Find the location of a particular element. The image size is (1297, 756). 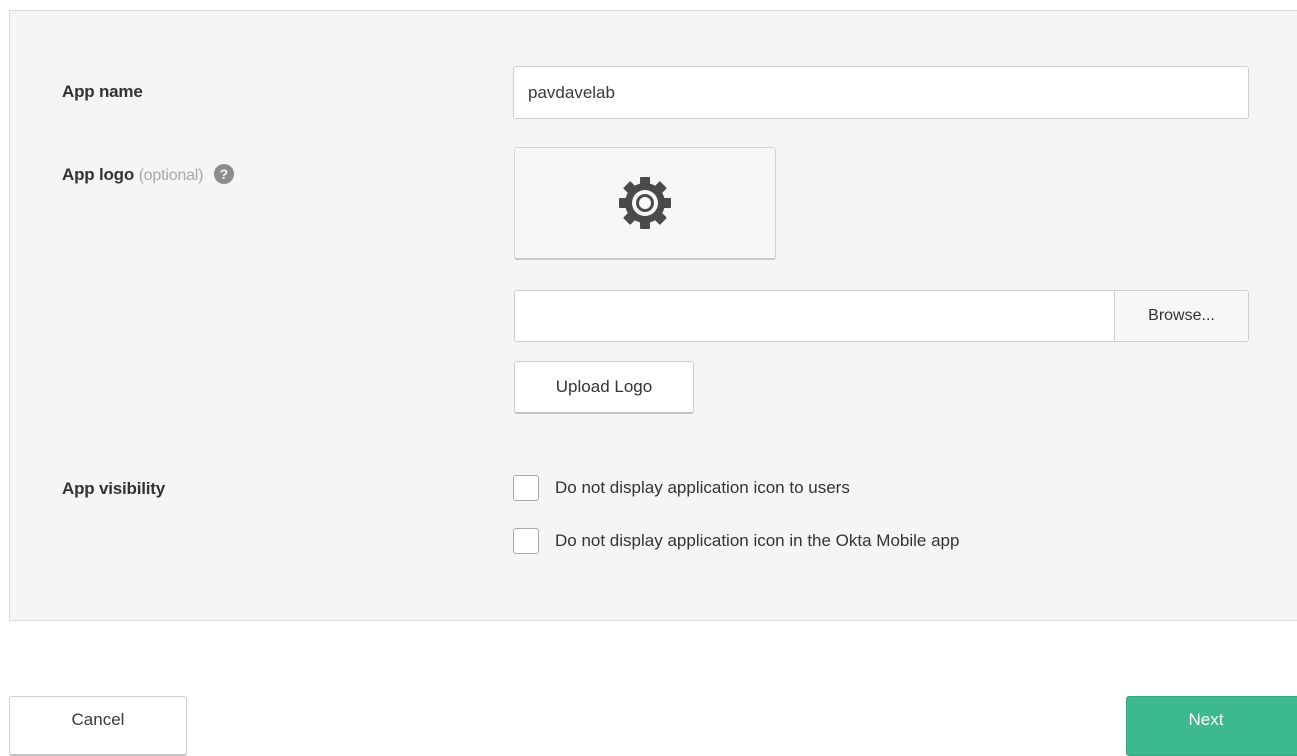

cancel-button: Cancel is located at coordinates (98, 726).